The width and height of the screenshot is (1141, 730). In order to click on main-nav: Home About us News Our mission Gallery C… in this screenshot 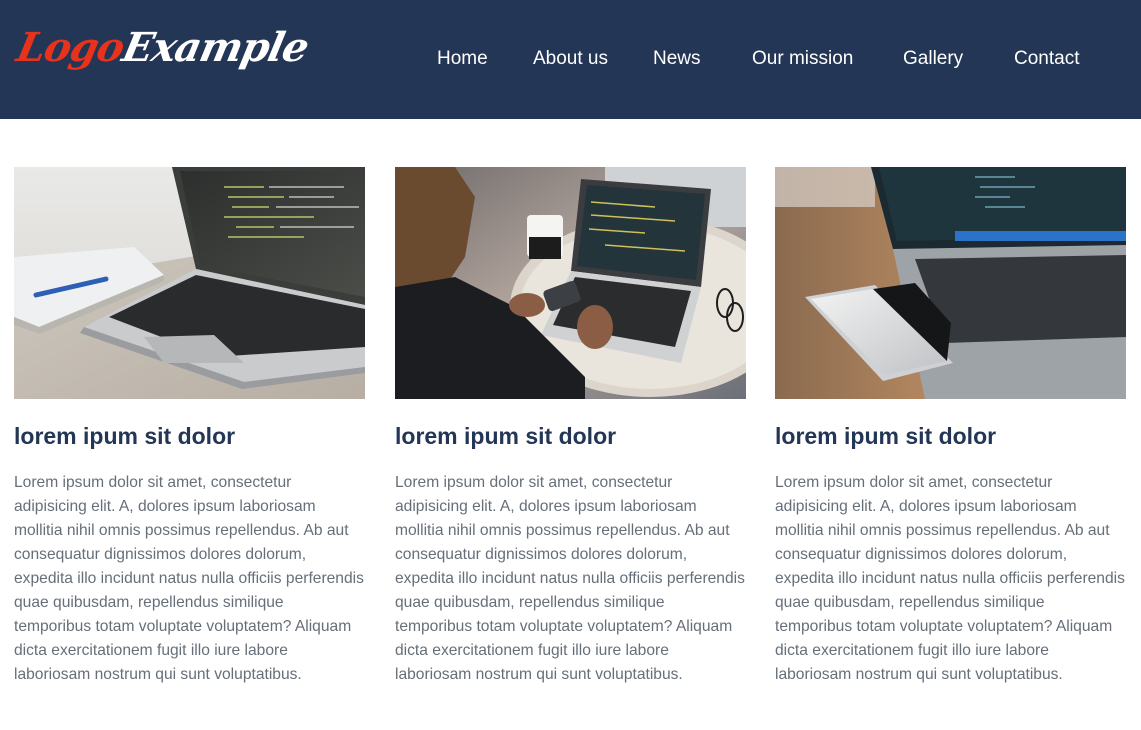, I will do `click(570, 60)`.